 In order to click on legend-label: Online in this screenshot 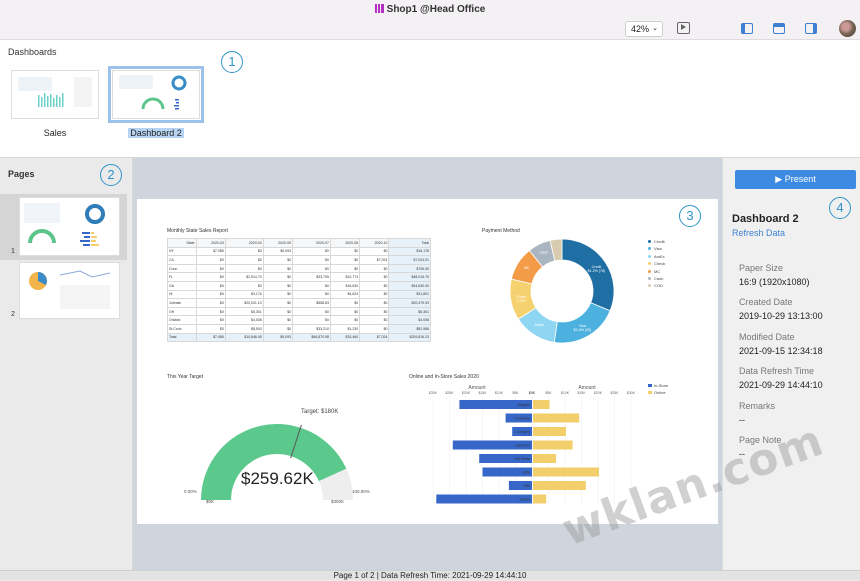, I will do `click(660, 392)`.